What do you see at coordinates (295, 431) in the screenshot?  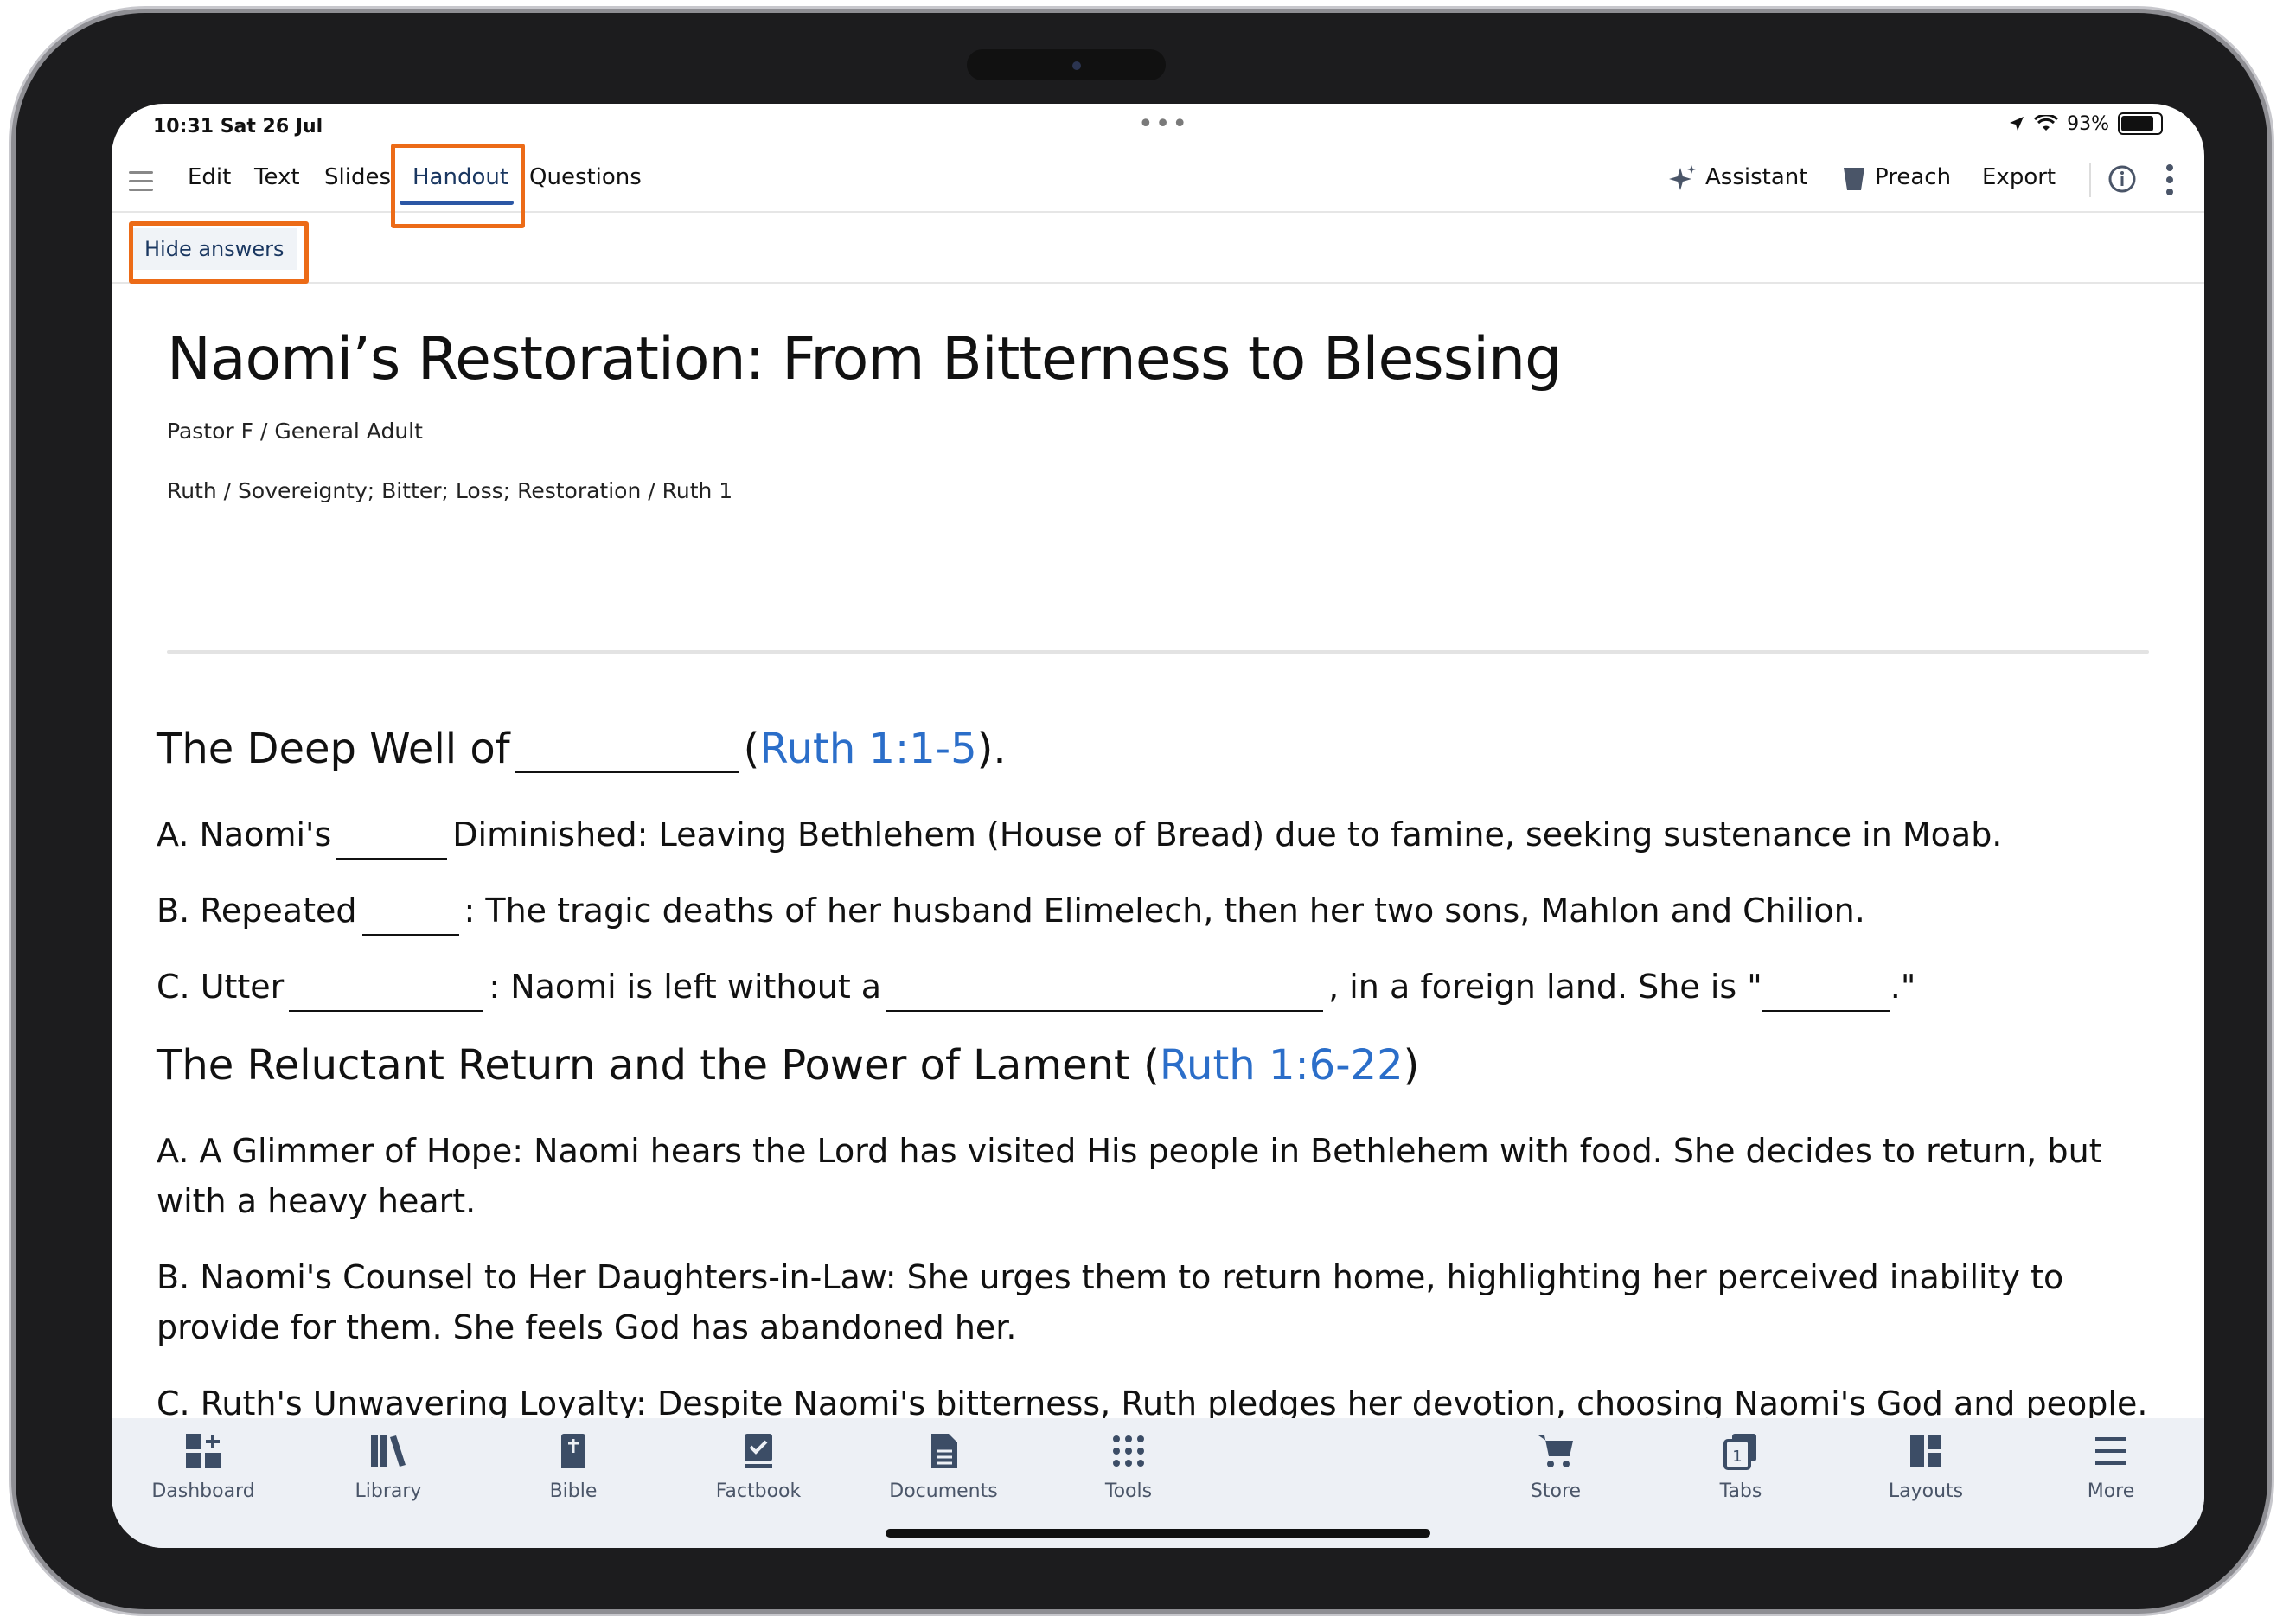 I see `author-line: Pastor F / General Adult` at bounding box center [295, 431].